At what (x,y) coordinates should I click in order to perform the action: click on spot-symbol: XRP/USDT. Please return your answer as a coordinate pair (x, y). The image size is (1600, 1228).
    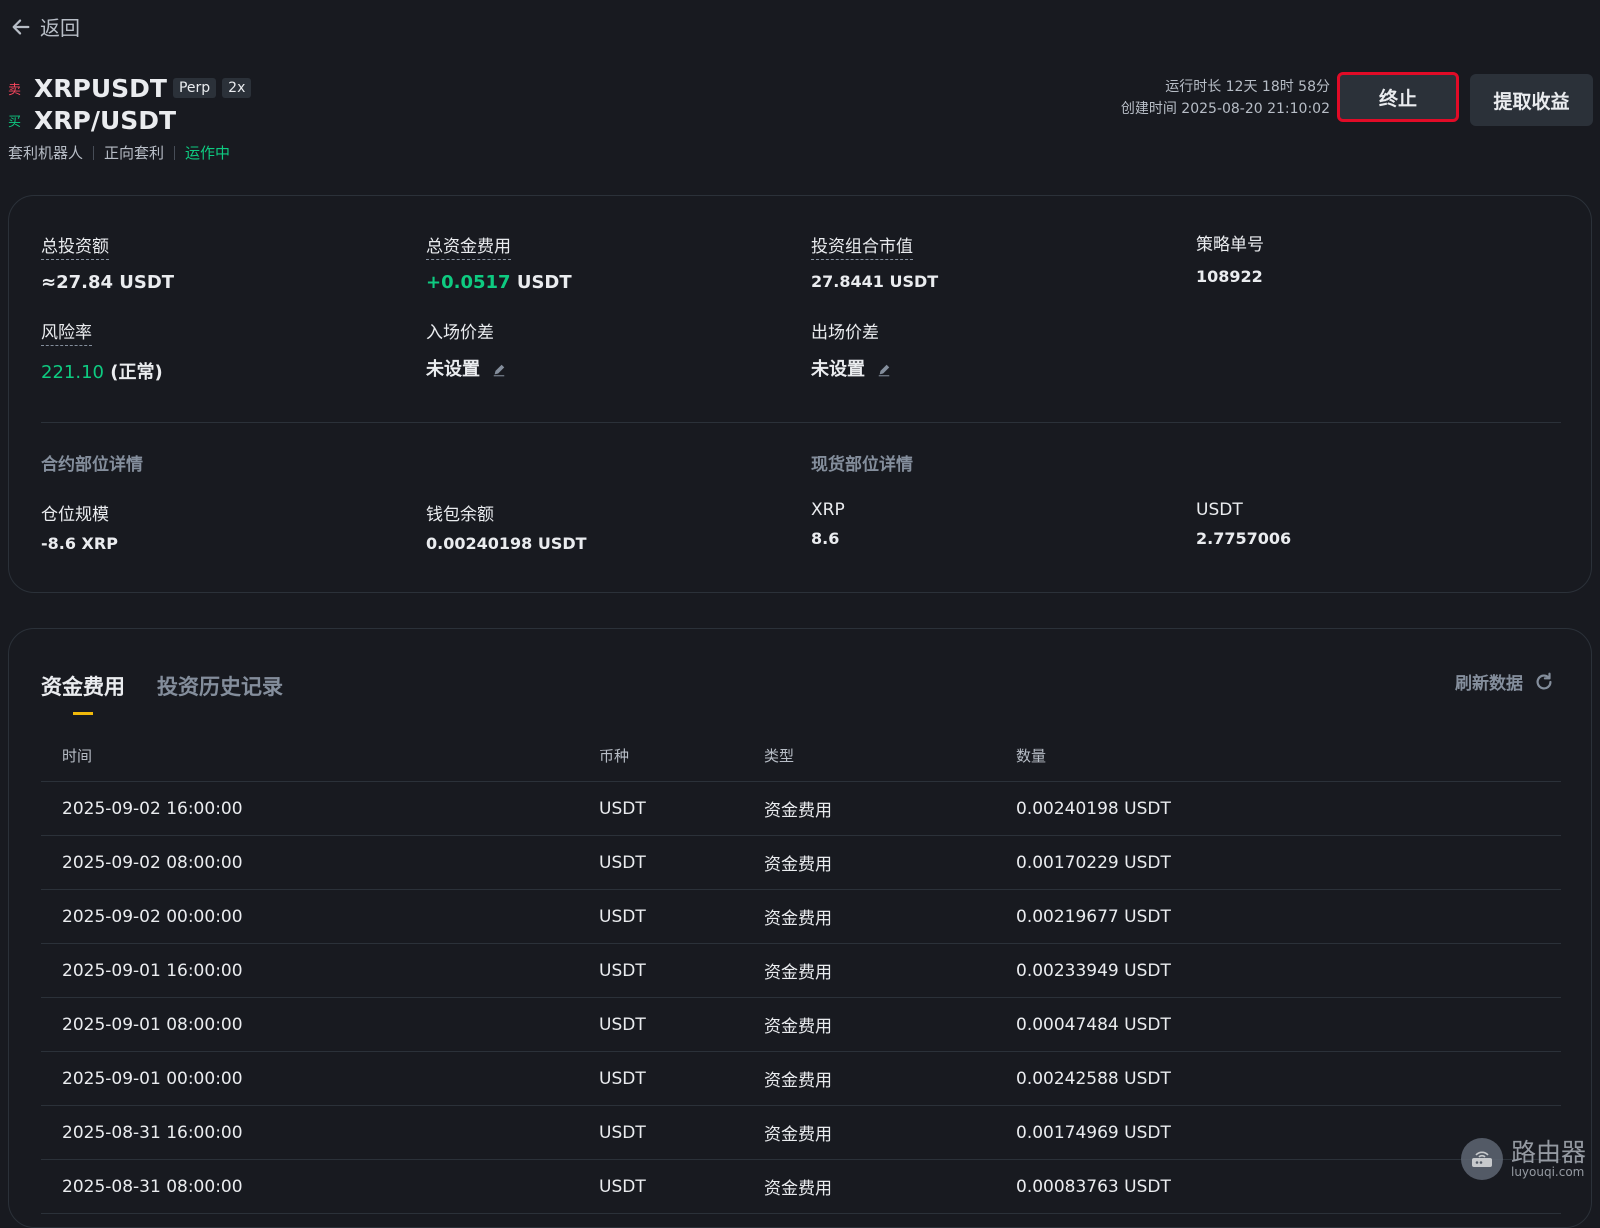
    Looking at the image, I should click on (105, 120).